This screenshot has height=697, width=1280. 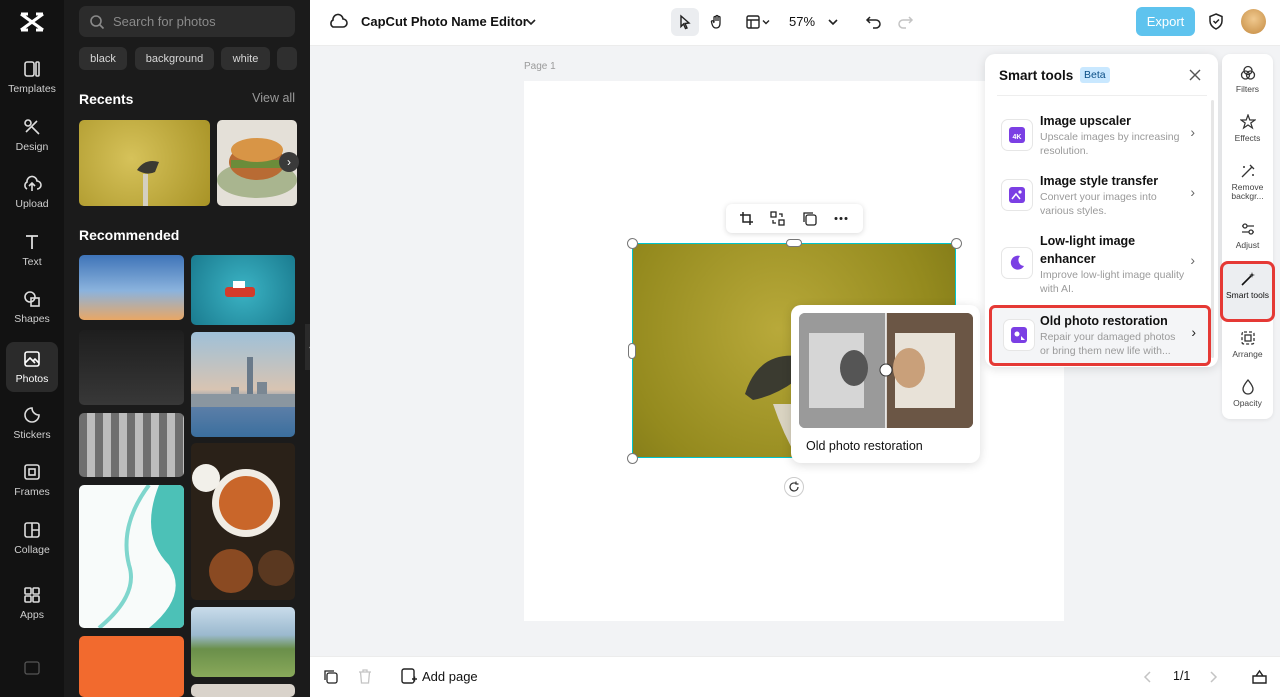 I want to click on rb-filters: Filters, so click(x=1247, y=79).